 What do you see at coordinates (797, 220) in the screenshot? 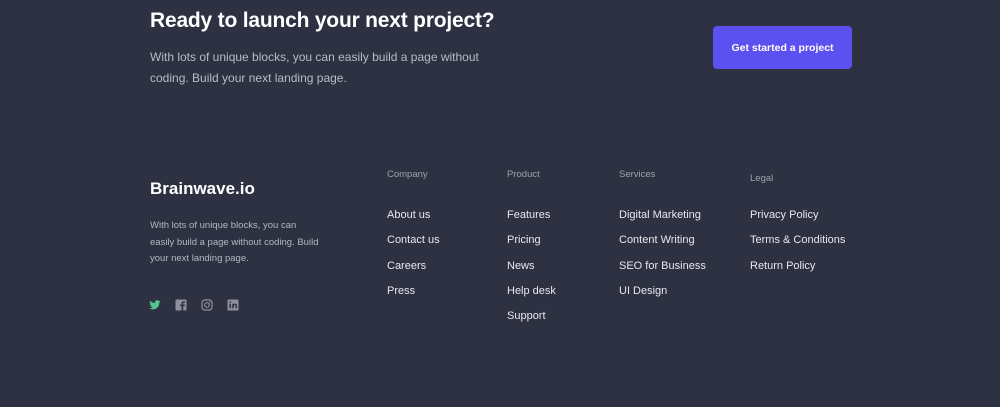
I see `footer-link-privacy-policy: Privacy Policy` at bounding box center [797, 220].